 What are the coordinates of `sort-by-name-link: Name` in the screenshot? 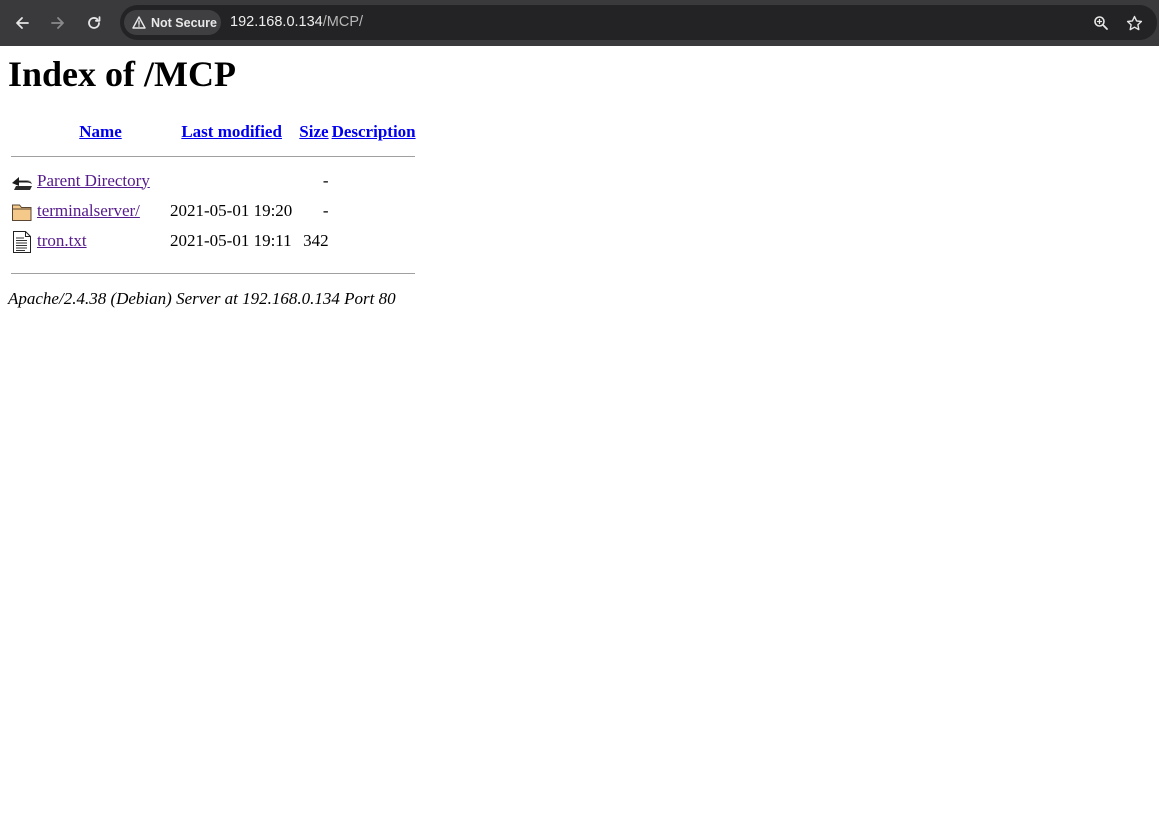 It's located at (100, 131).